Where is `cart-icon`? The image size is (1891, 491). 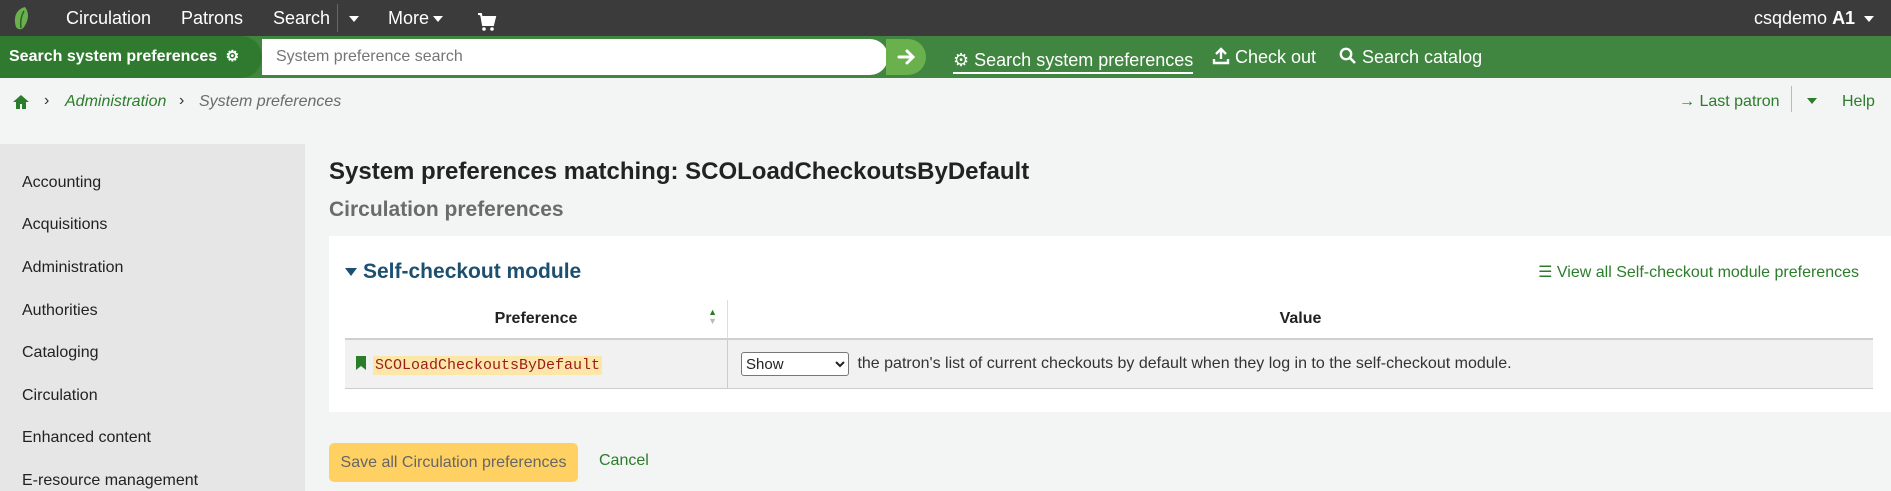 cart-icon is located at coordinates (487, 19).